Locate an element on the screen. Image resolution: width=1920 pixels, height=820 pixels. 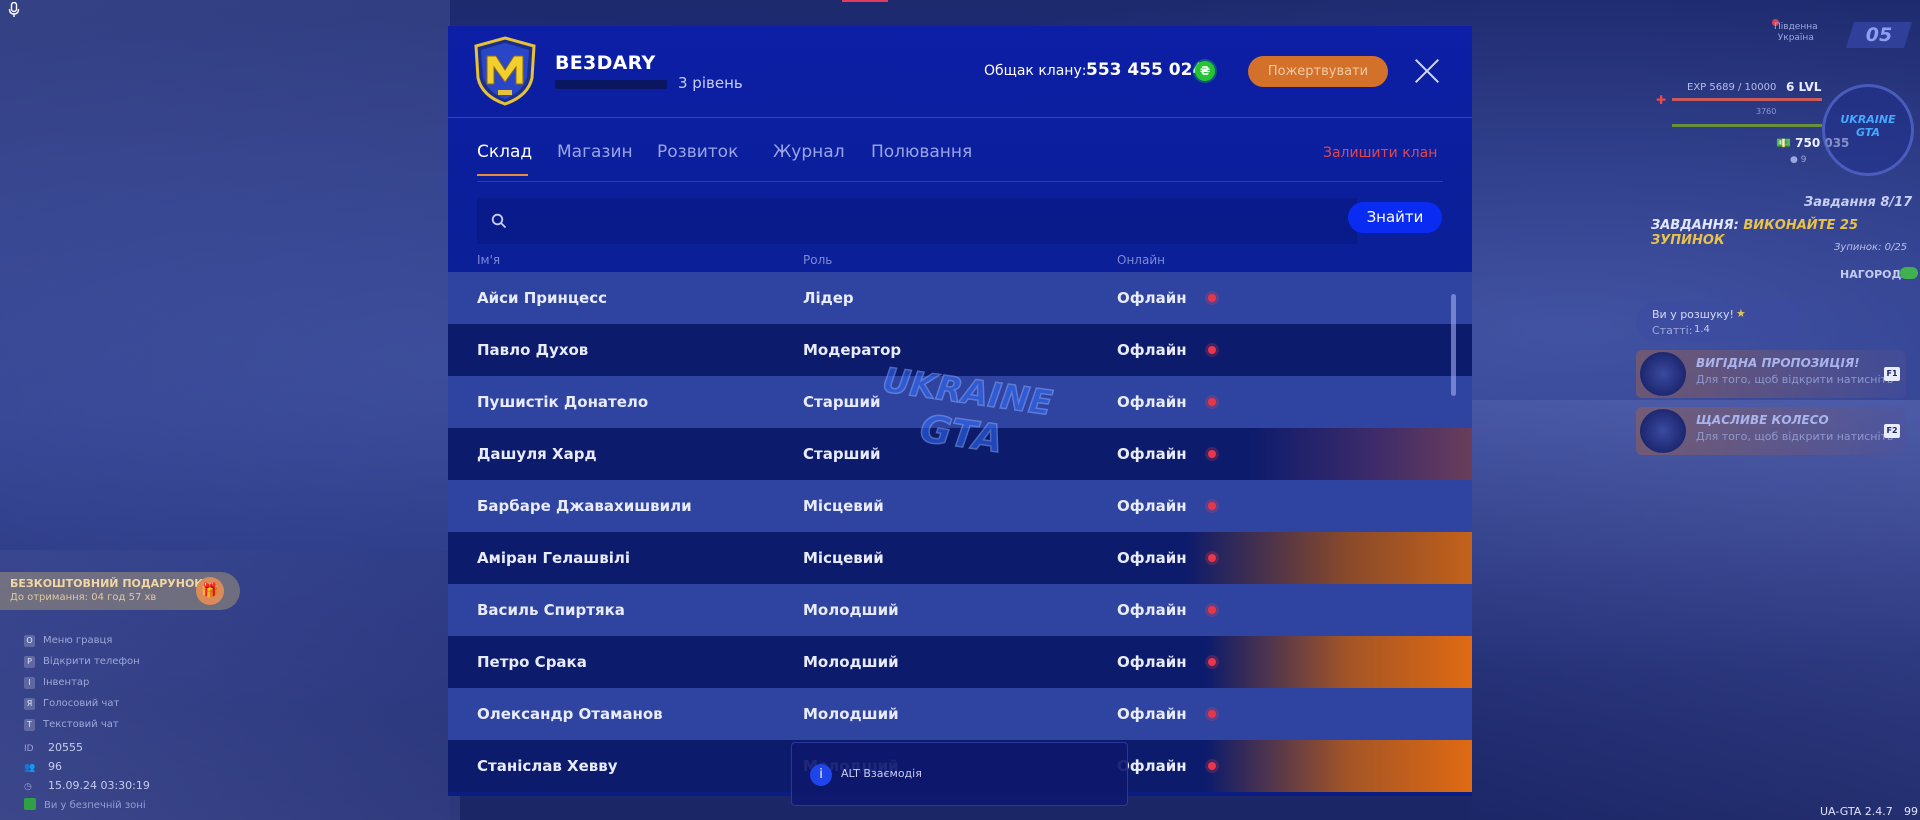
member-name: Айси Принцесс is located at coordinates (542, 298).